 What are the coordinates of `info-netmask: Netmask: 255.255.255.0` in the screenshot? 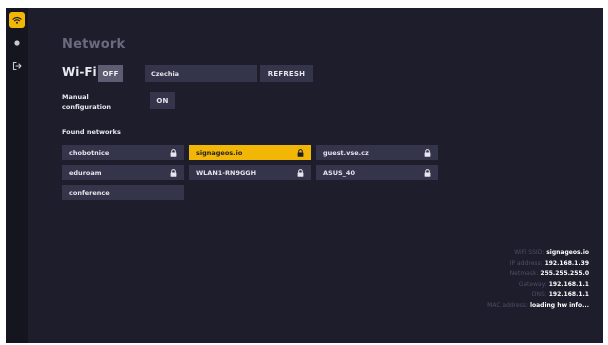 It's located at (538, 274).